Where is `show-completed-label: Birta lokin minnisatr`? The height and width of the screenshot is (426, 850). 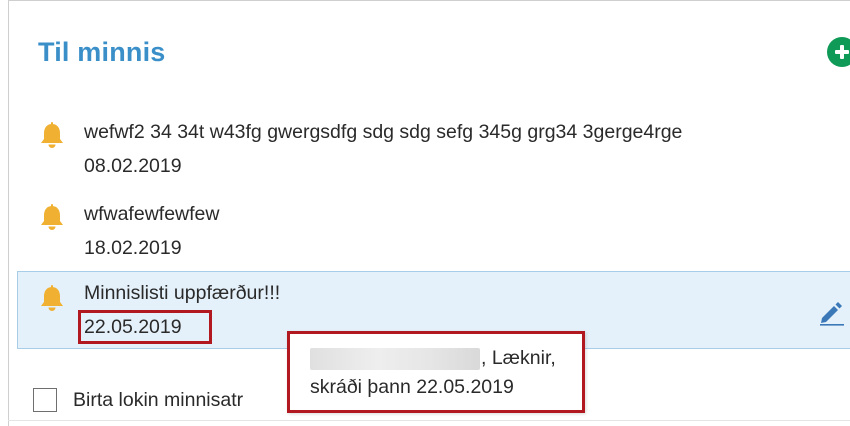 show-completed-label: Birta lokin minnisatr is located at coordinates (158, 399).